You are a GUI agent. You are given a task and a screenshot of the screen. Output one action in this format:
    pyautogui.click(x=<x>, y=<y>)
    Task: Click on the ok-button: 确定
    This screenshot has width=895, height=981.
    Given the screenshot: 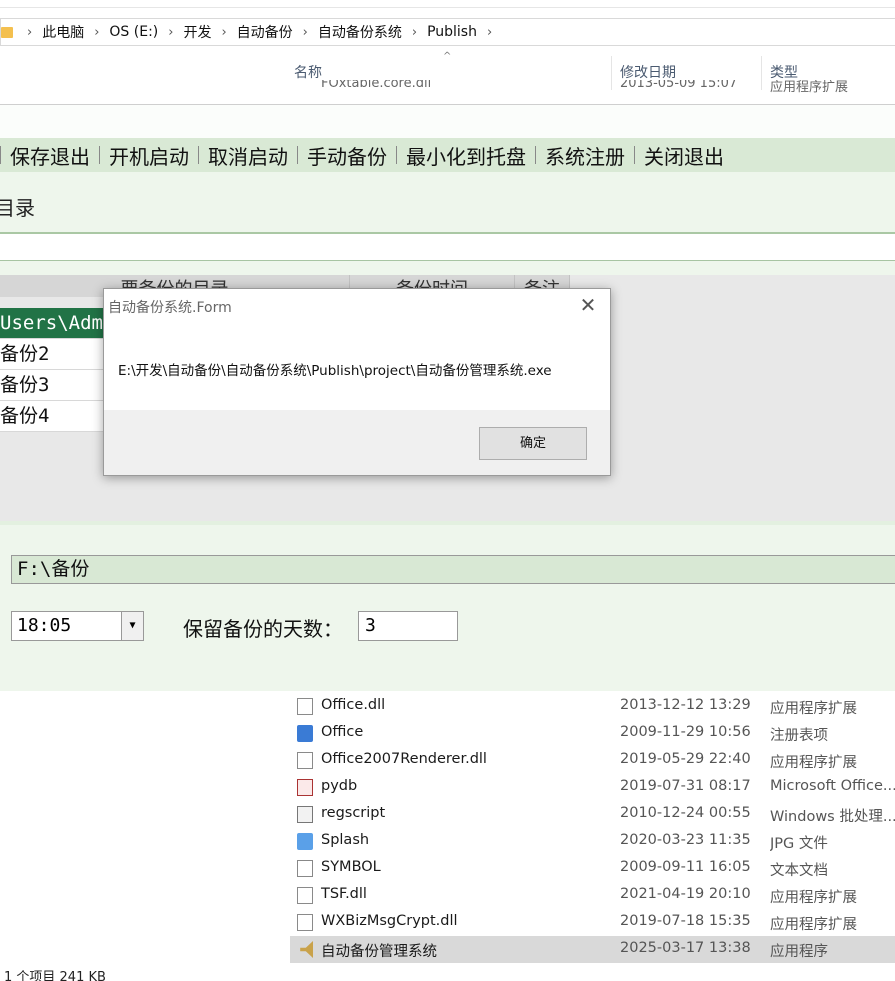 What is the action you would take?
    pyautogui.click(x=533, y=443)
    